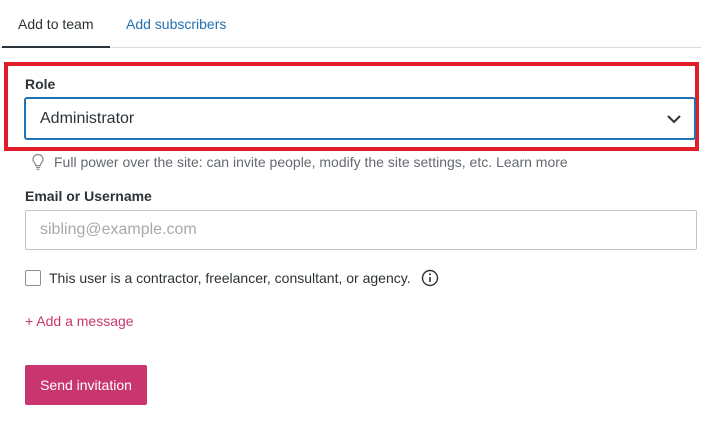 This screenshot has width=701, height=425. What do you see at coordinates (88, 196) in the screenshot?
I see `email-label: Email or Username` at bounding box center [88, 196].